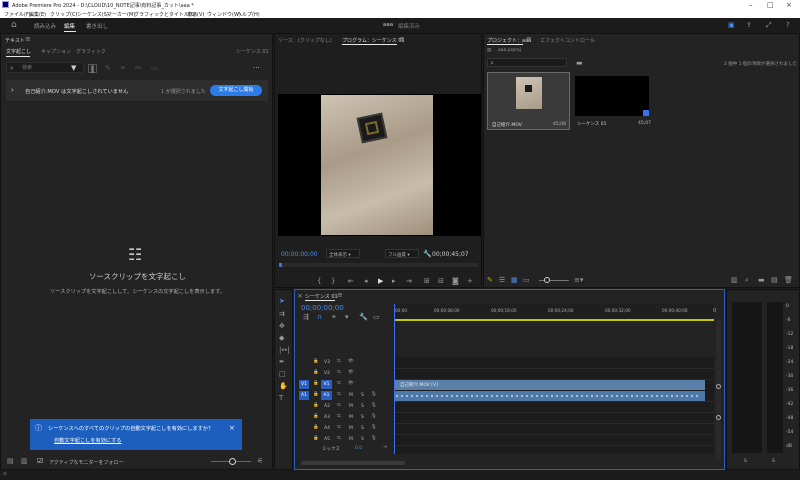 The width and height of the screenshot is (800, 480). What do you see at coordinates (409, 281) in the screenshot?
I see `go-to-out-icon: ⇥` at bounding box center [409, 281].